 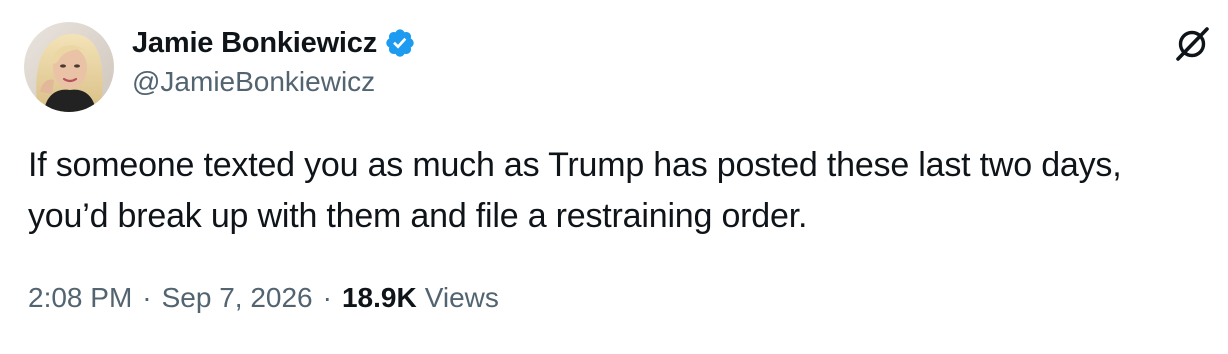 What do you see at coordinates (461, 297) in the screenshot?
I see `views-label: Views` at bounding box center [461, 297].